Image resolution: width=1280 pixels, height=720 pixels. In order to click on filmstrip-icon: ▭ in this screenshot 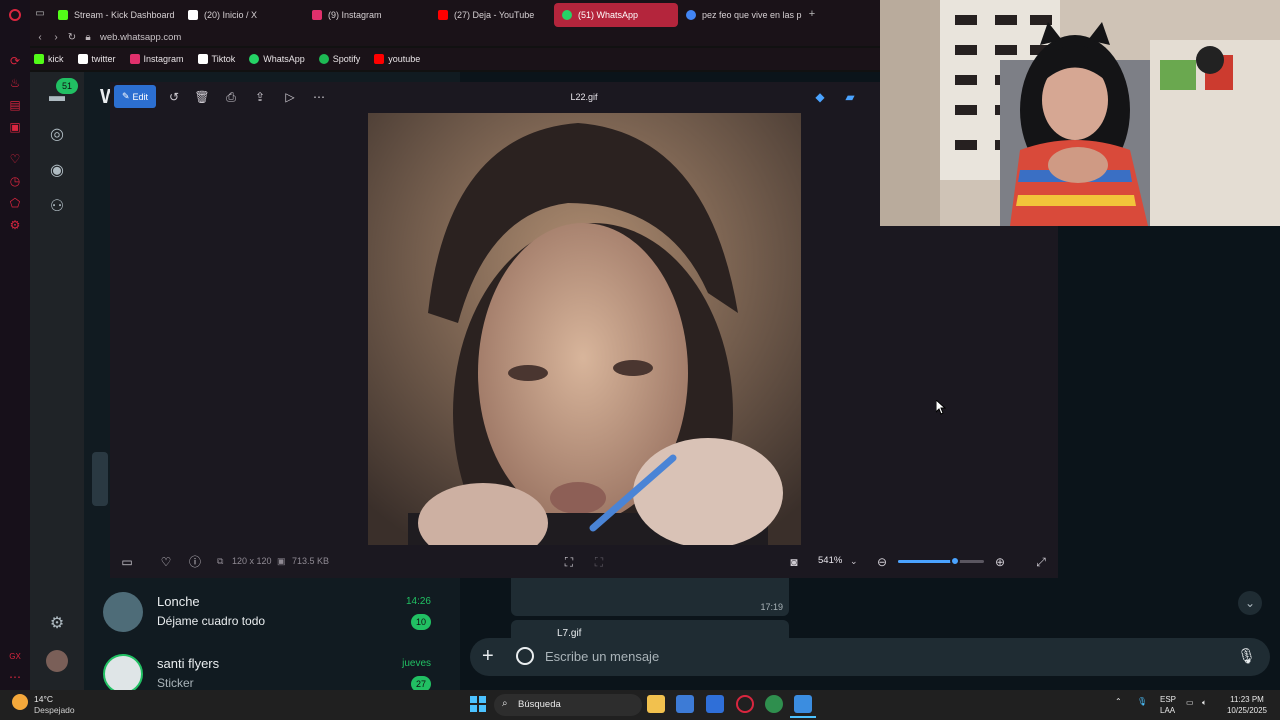, I will do `click(127, 562)`.